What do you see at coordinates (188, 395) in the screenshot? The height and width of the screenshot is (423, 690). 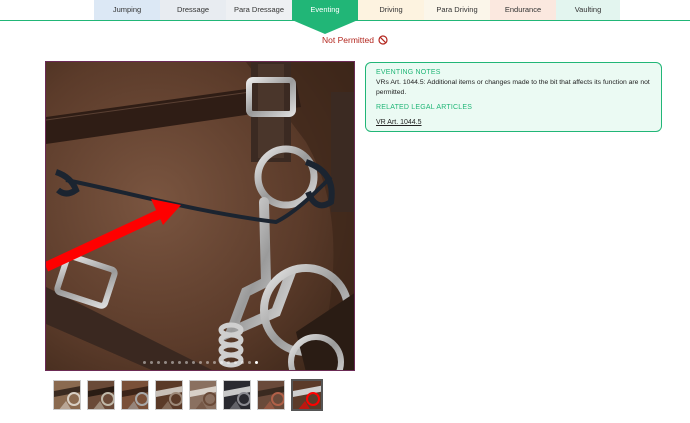 I see `thumbnail-strip` at bounding box center [188, 395].